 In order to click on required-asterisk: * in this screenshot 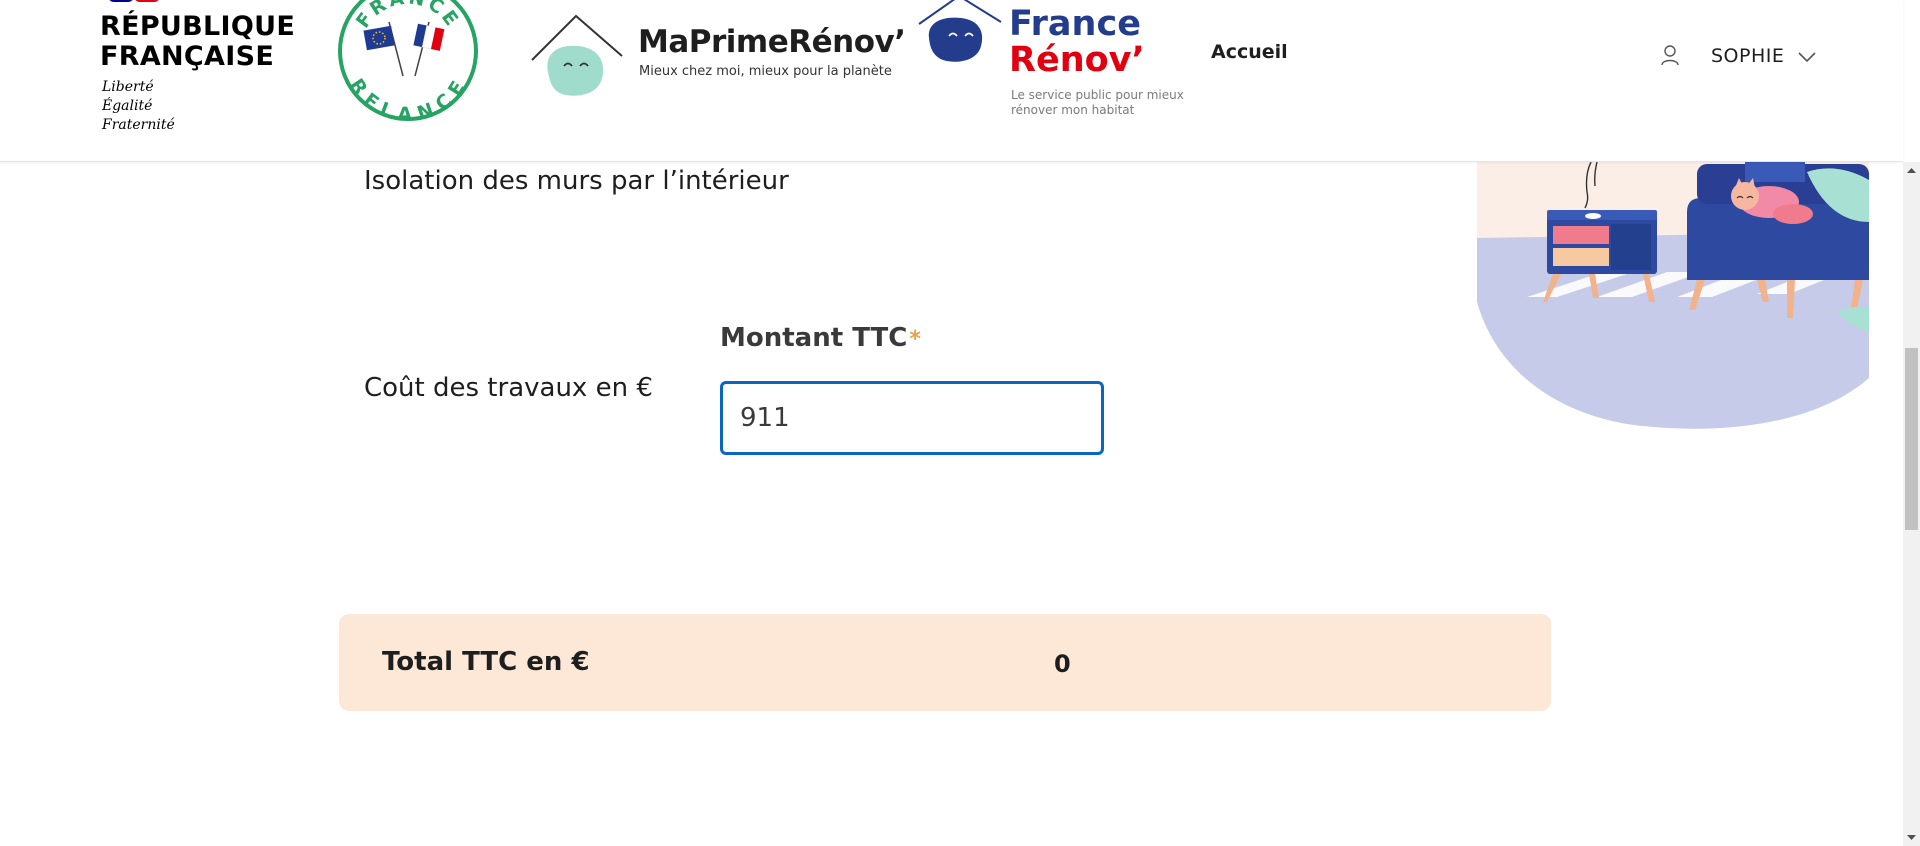, I will do `click(915, 339)`.